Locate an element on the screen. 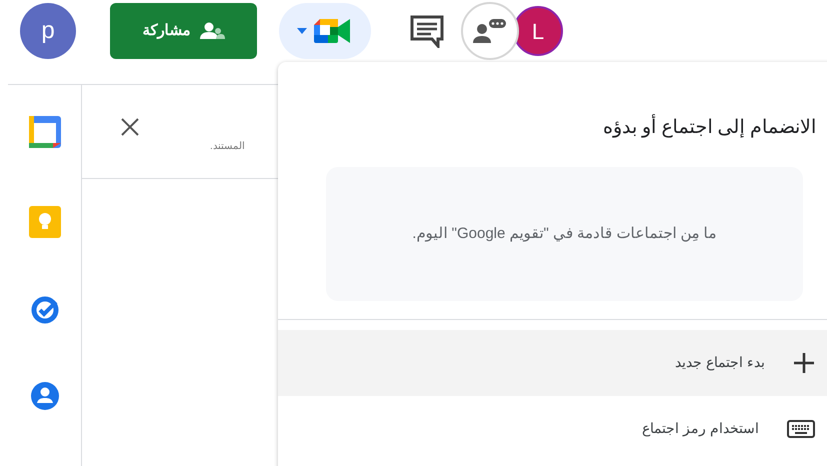 The width and height of the screenshot is (827, 466). share-button: مشاركة is located at coordinates (183, 31).